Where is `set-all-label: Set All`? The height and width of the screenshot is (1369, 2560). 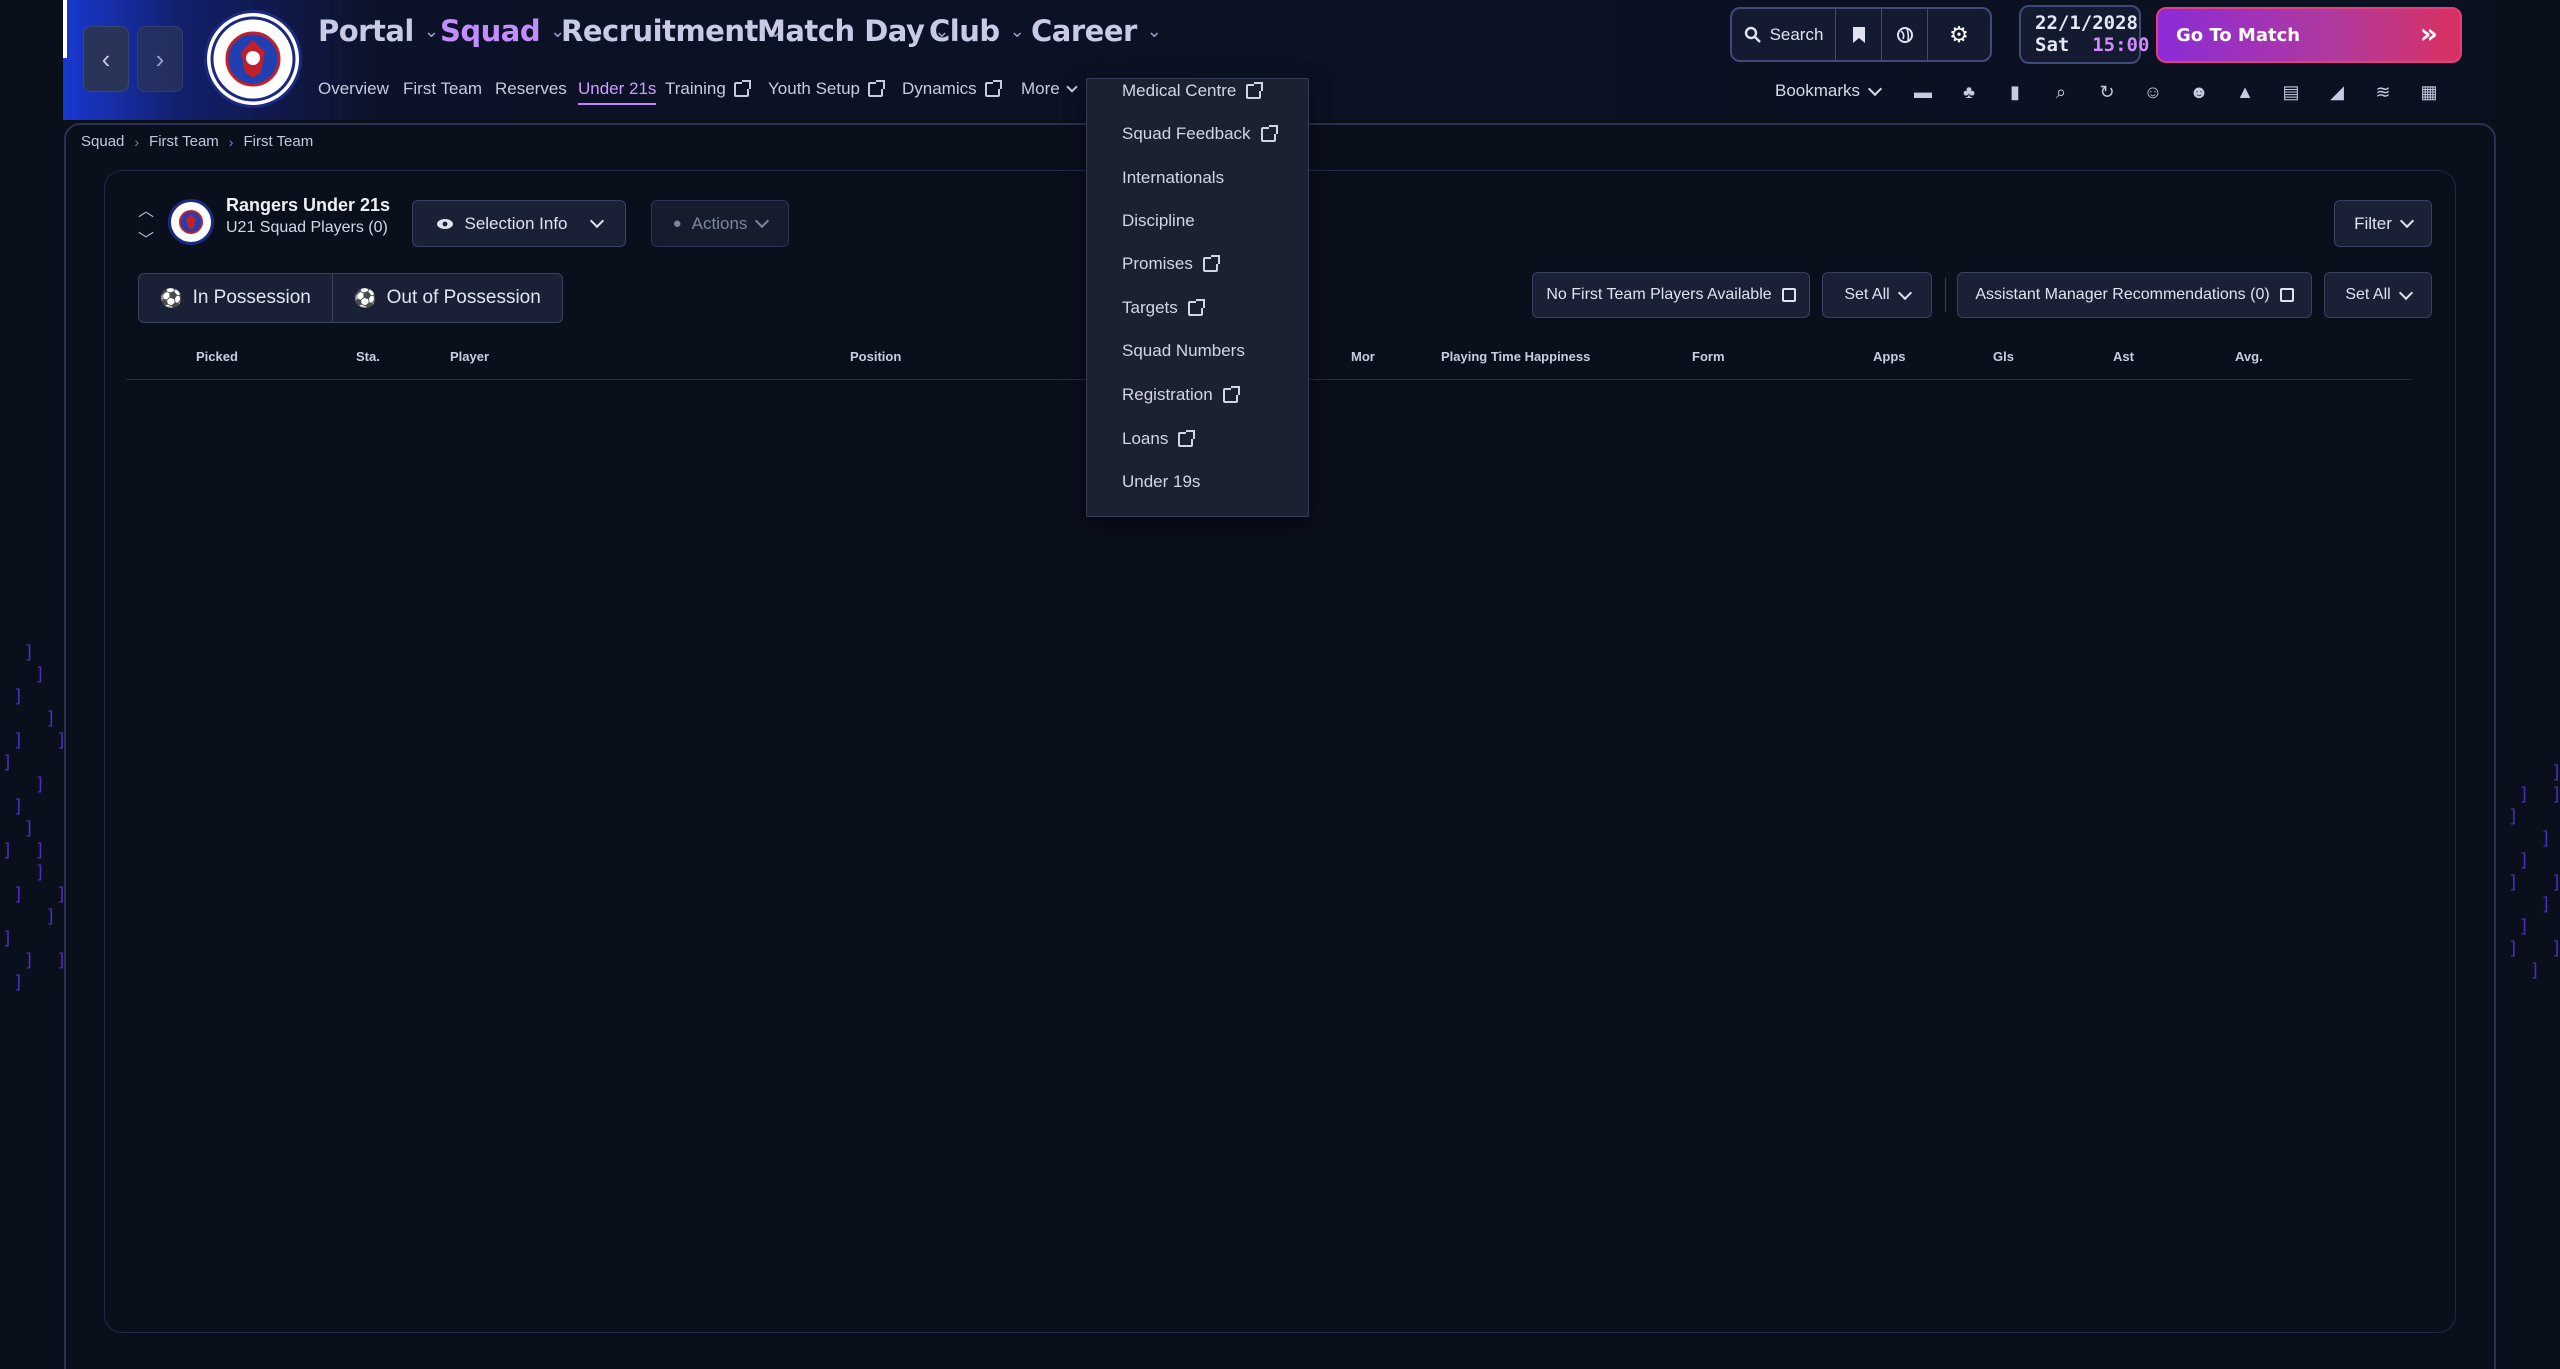 set-all-label: Set All is located at coordinates (2368, 294).